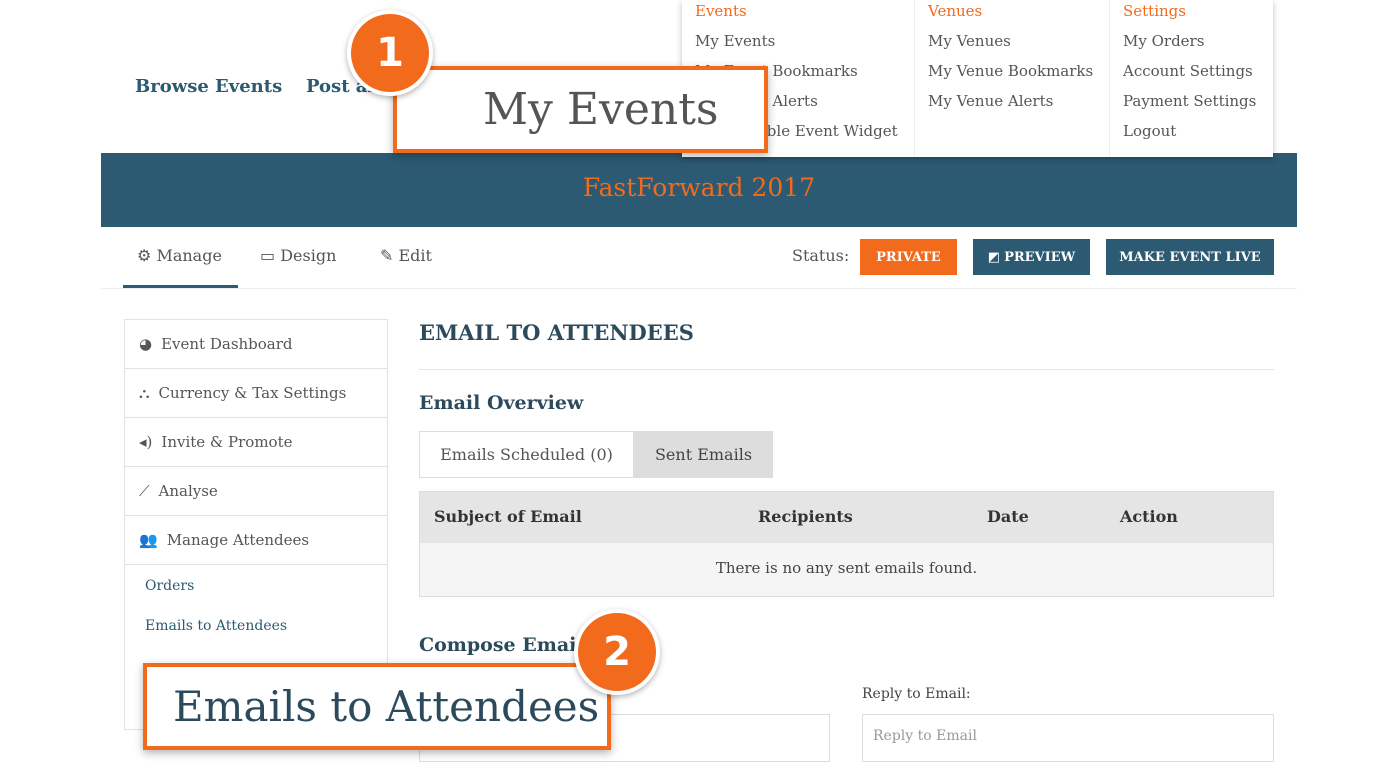 This screenshot has height=769, width=1398. What do you see at coordinates (508, 516) in the screenshot?
I see `column-header: Subject of Email` at bounding box center [508, 516].